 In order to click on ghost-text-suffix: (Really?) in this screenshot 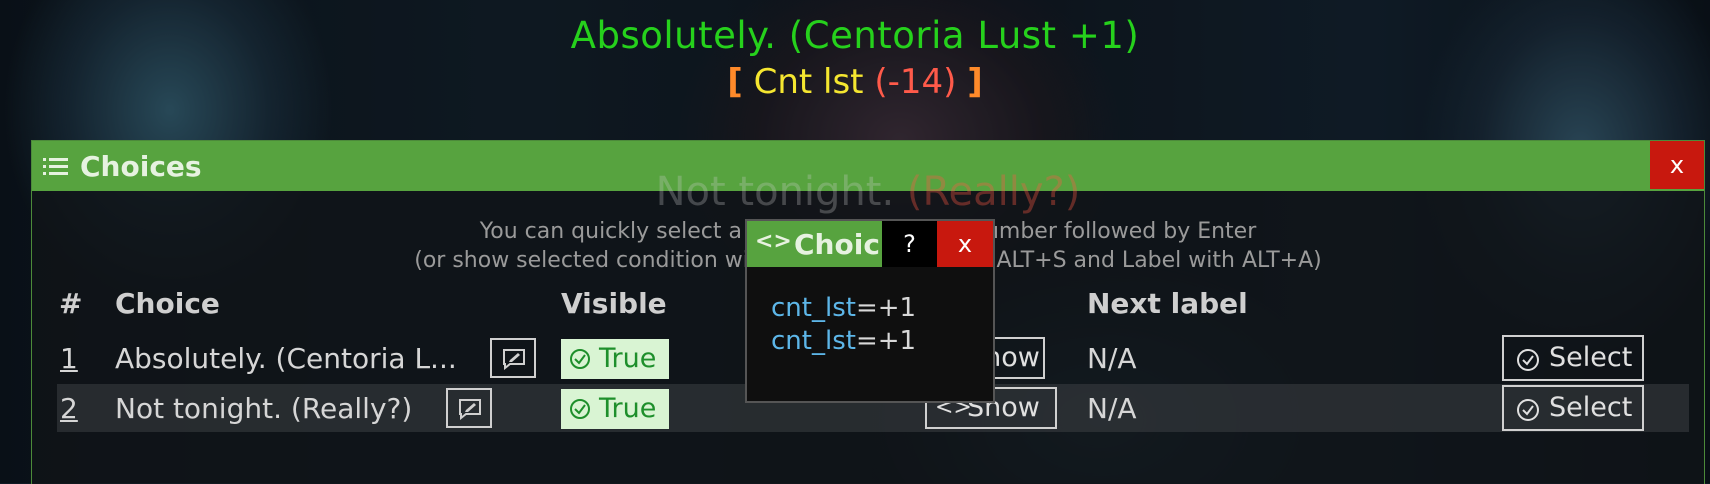, I will do `click(993, 192)`.